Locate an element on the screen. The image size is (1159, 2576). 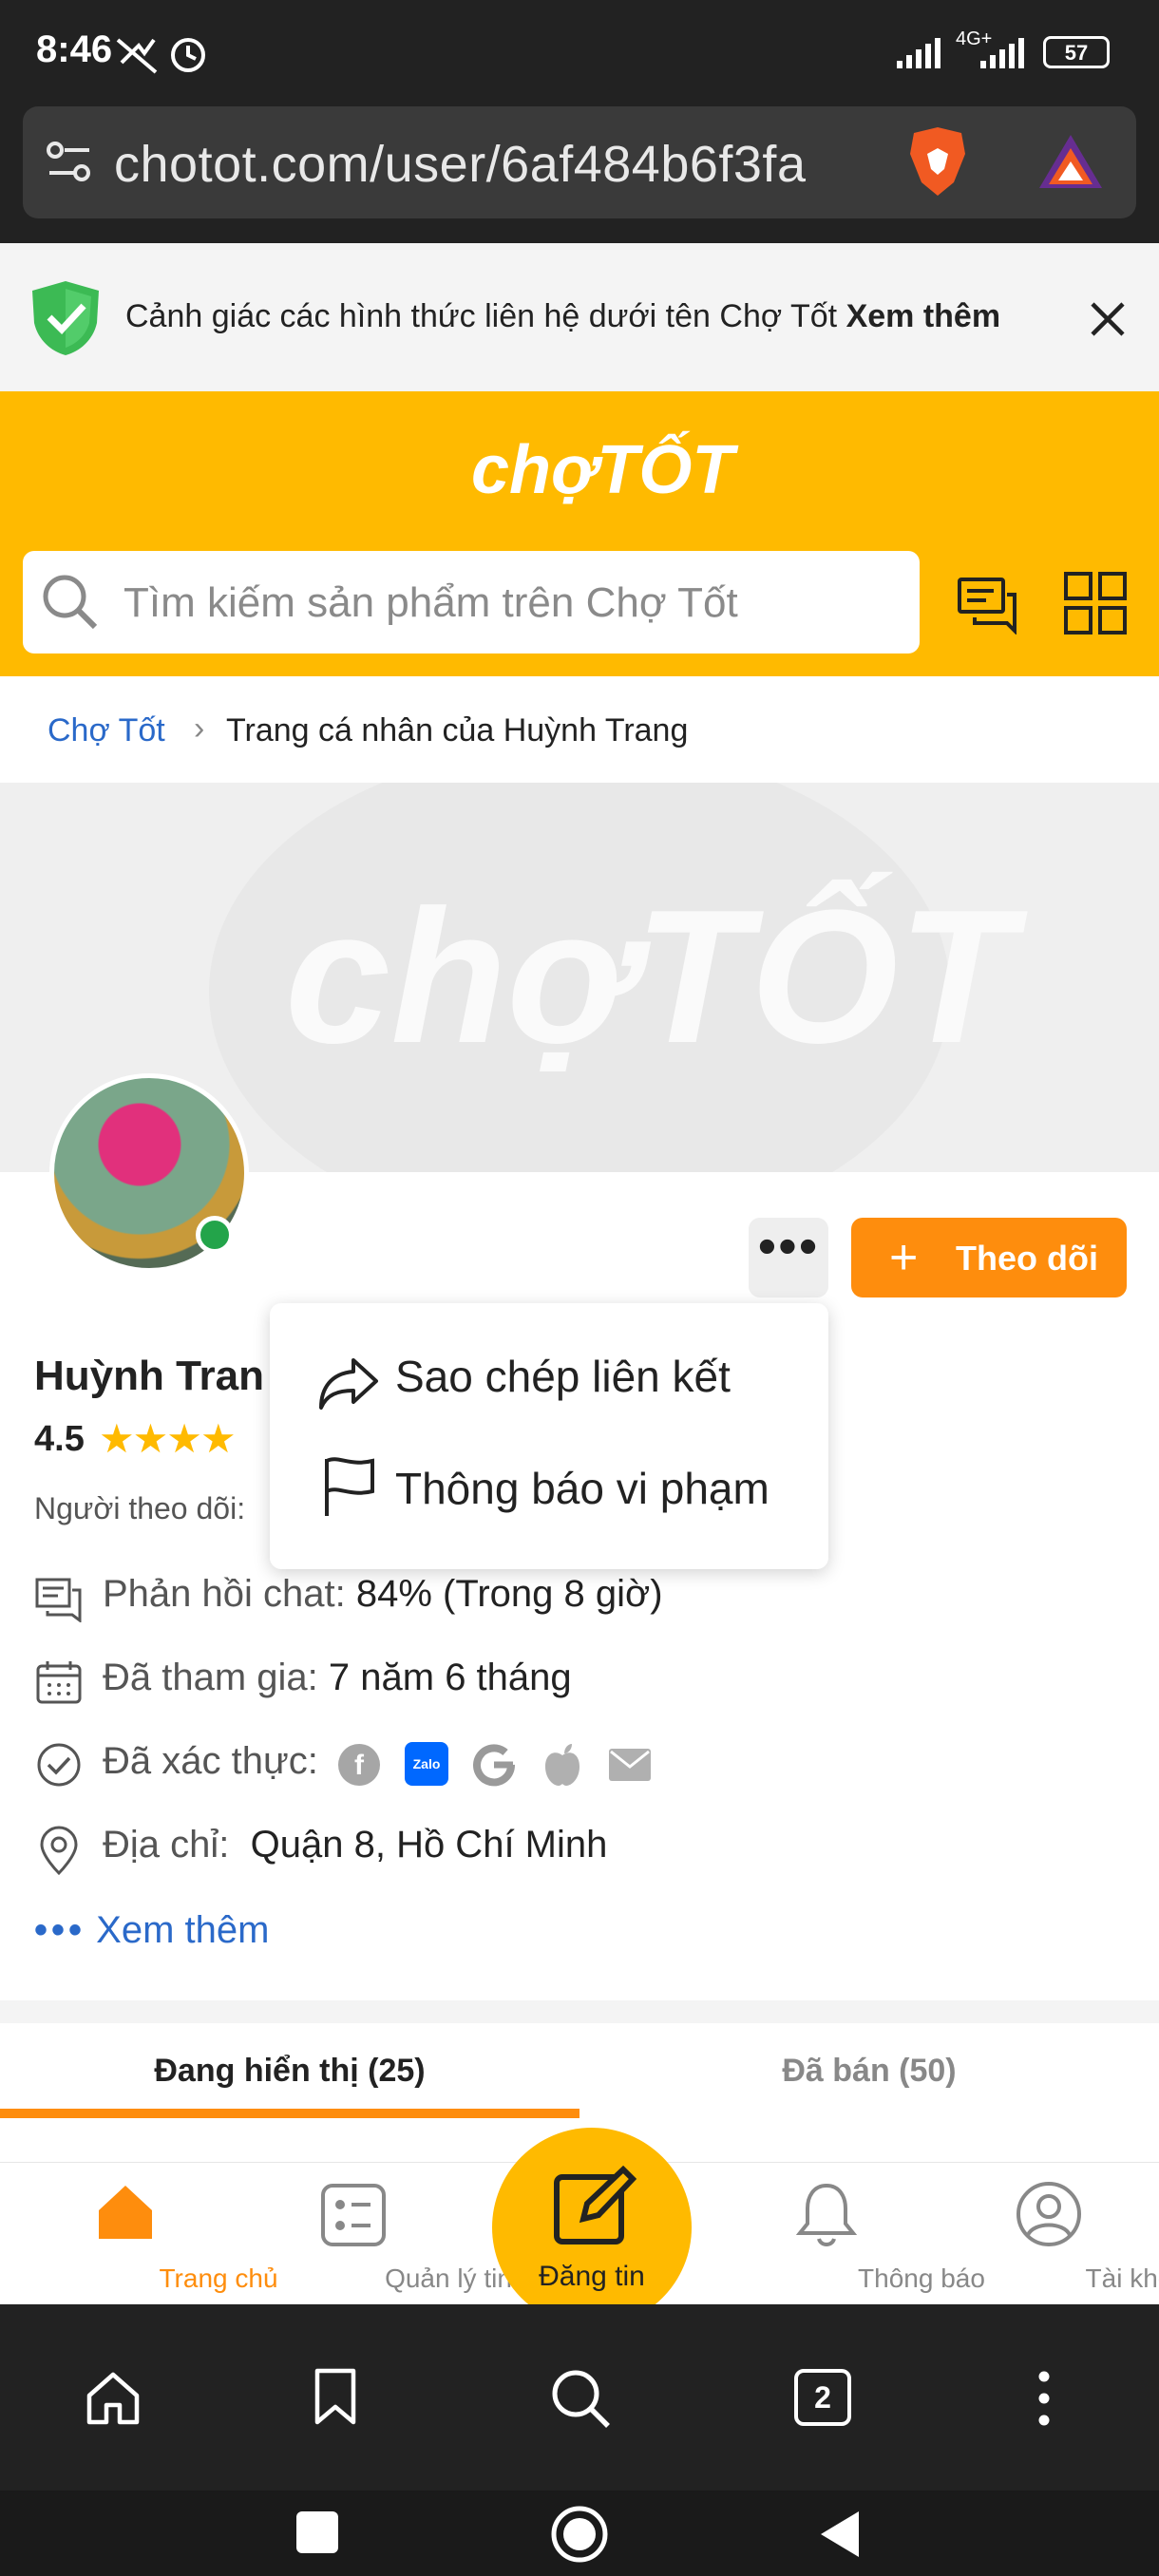
browser-search-icon is located at coordinates (580, 2398).